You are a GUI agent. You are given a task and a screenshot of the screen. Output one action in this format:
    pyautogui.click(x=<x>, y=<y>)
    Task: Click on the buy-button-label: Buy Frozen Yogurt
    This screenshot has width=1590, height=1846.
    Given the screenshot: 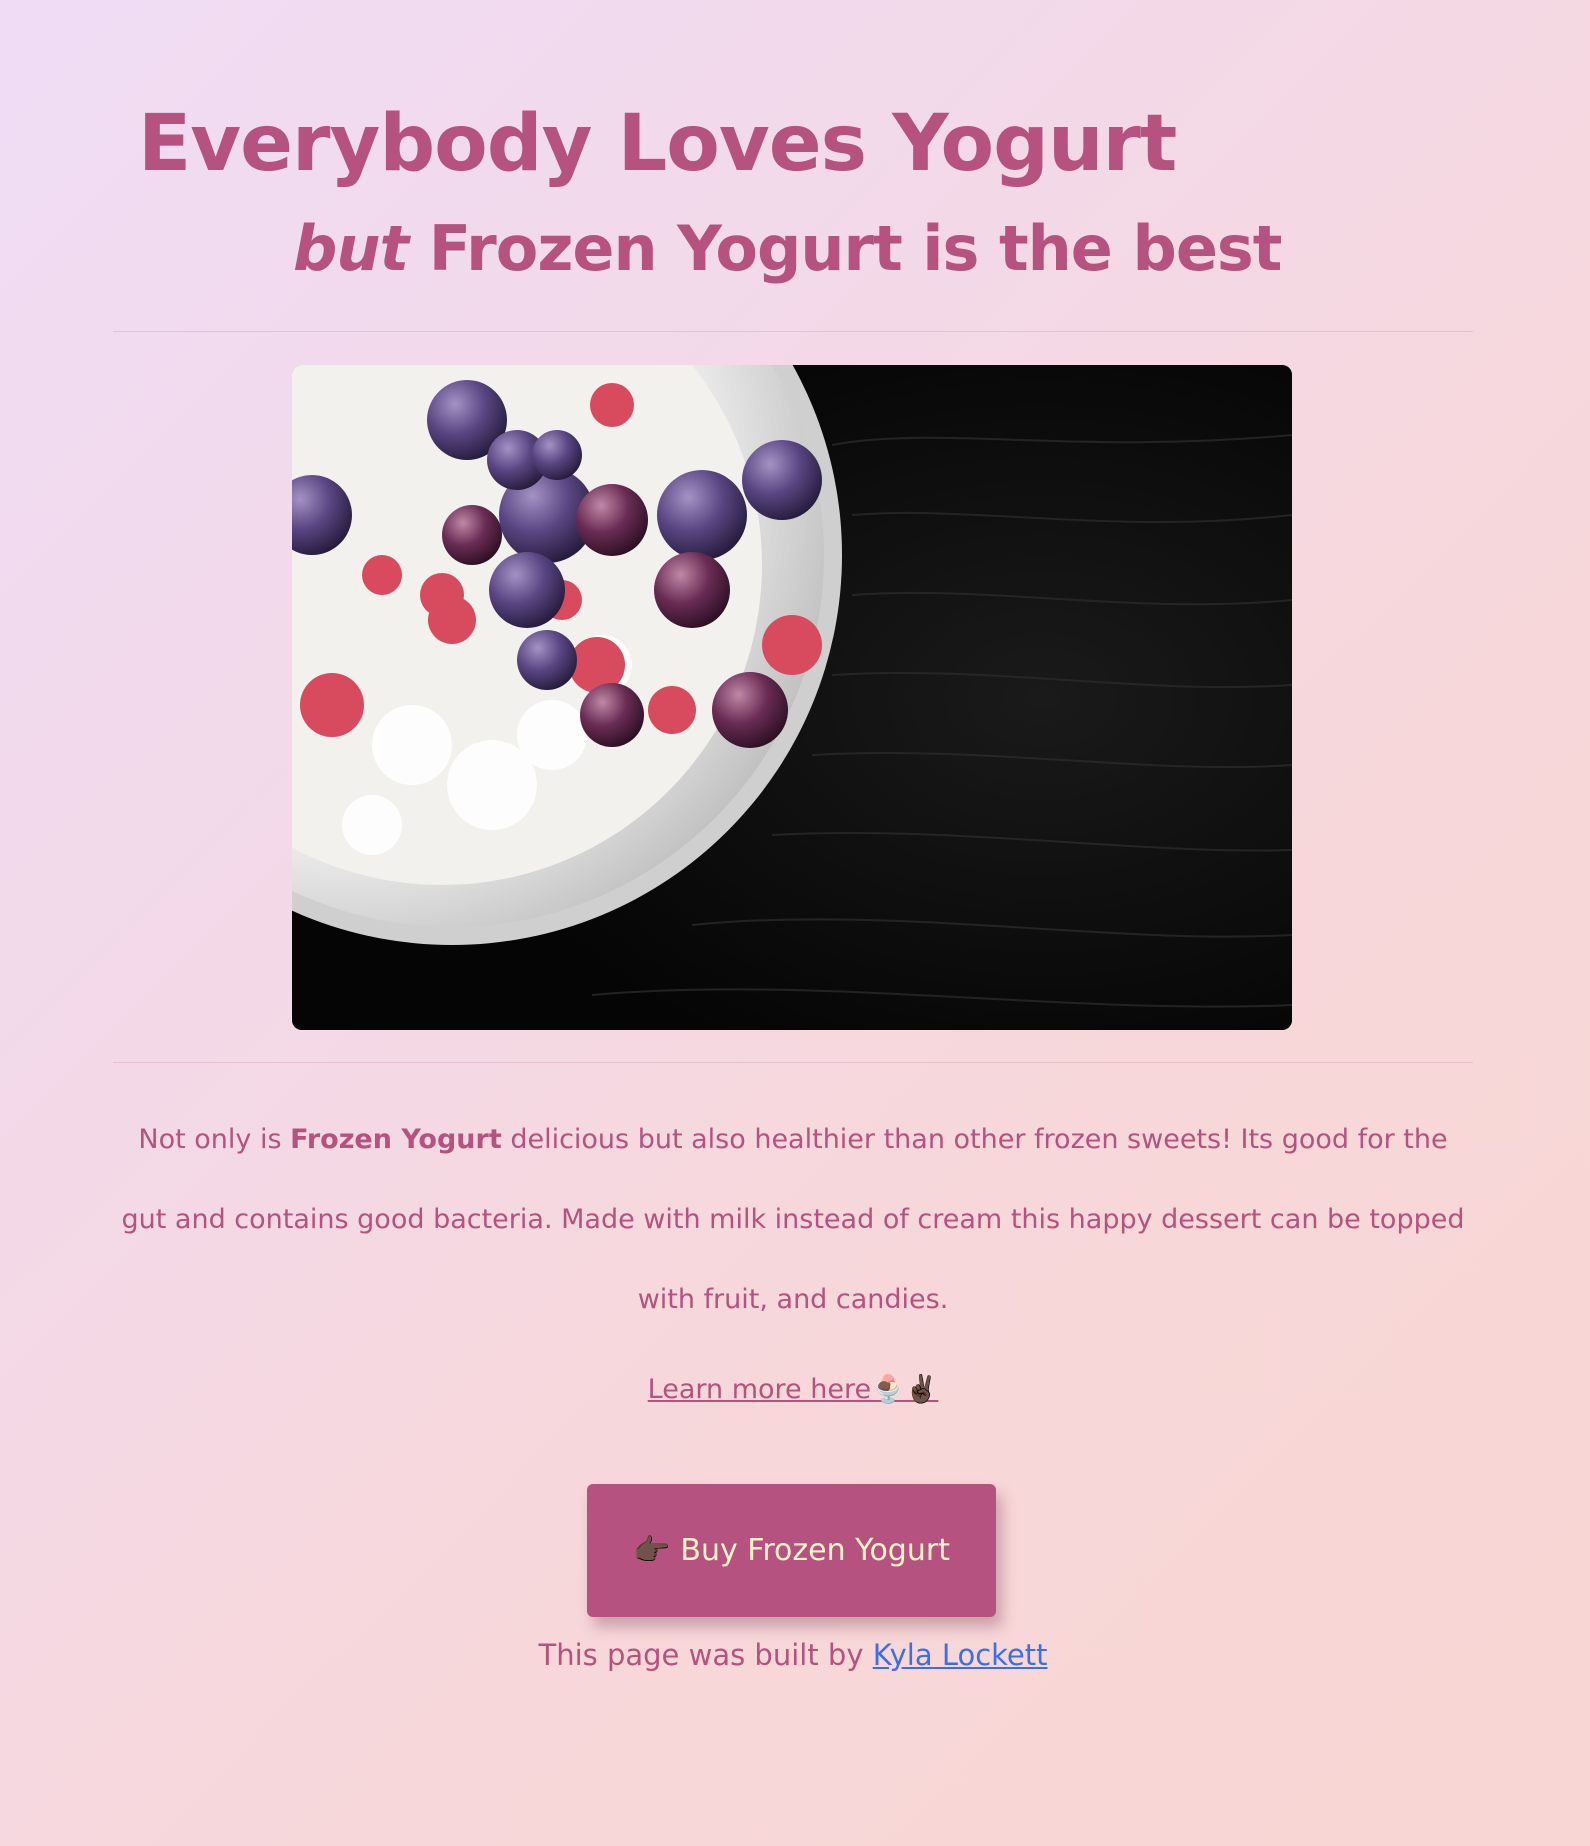 What is the action you would take?
    pyautogui.click(x=815, y=1550)
    